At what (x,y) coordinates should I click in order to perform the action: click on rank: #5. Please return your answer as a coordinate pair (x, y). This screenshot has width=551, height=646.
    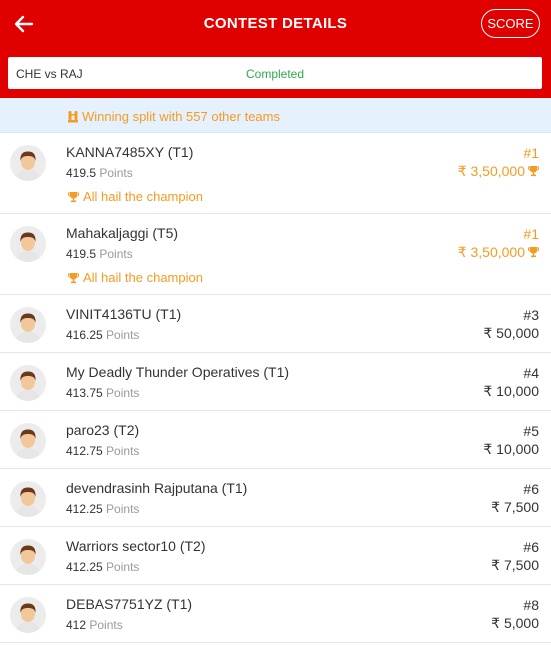
    Looking at the image, I should click on (531, 431).